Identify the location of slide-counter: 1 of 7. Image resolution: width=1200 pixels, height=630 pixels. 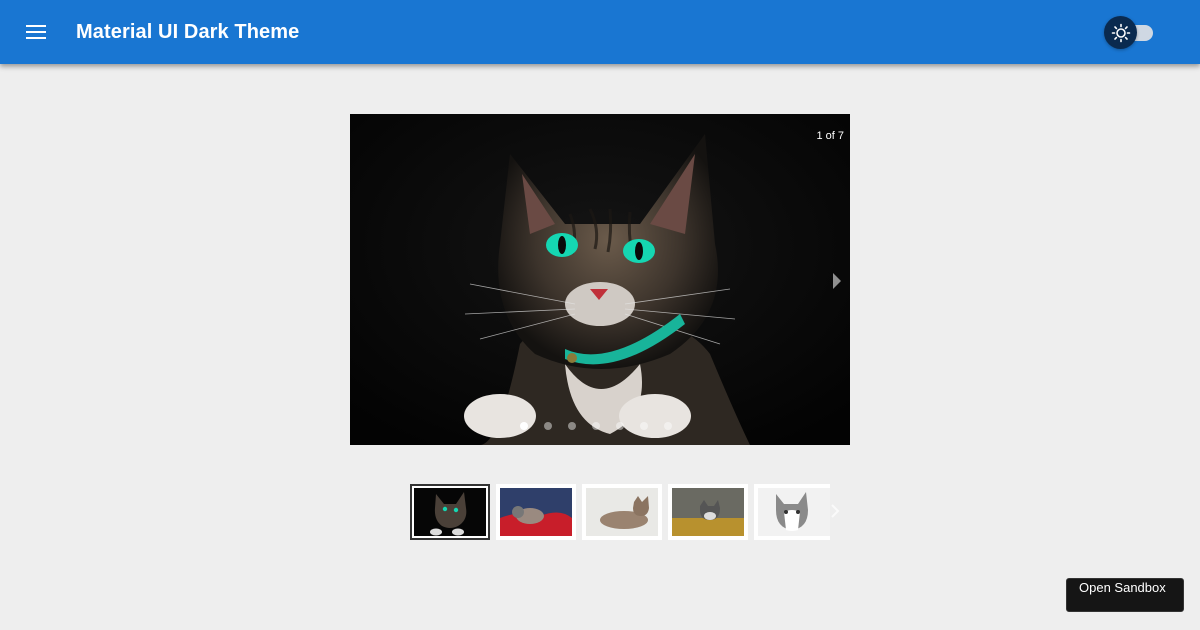
(830, 136).